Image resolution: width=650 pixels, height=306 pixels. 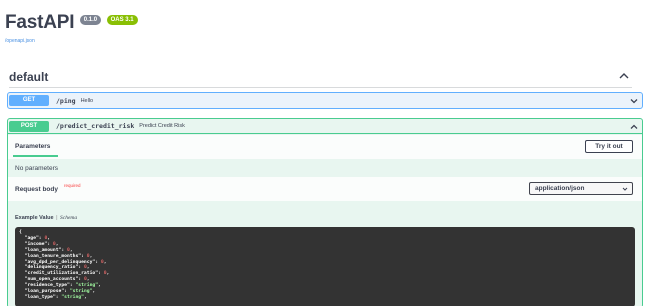 I want to click on operation-description: Predict Credit Risk, so click(x=162, y=126).